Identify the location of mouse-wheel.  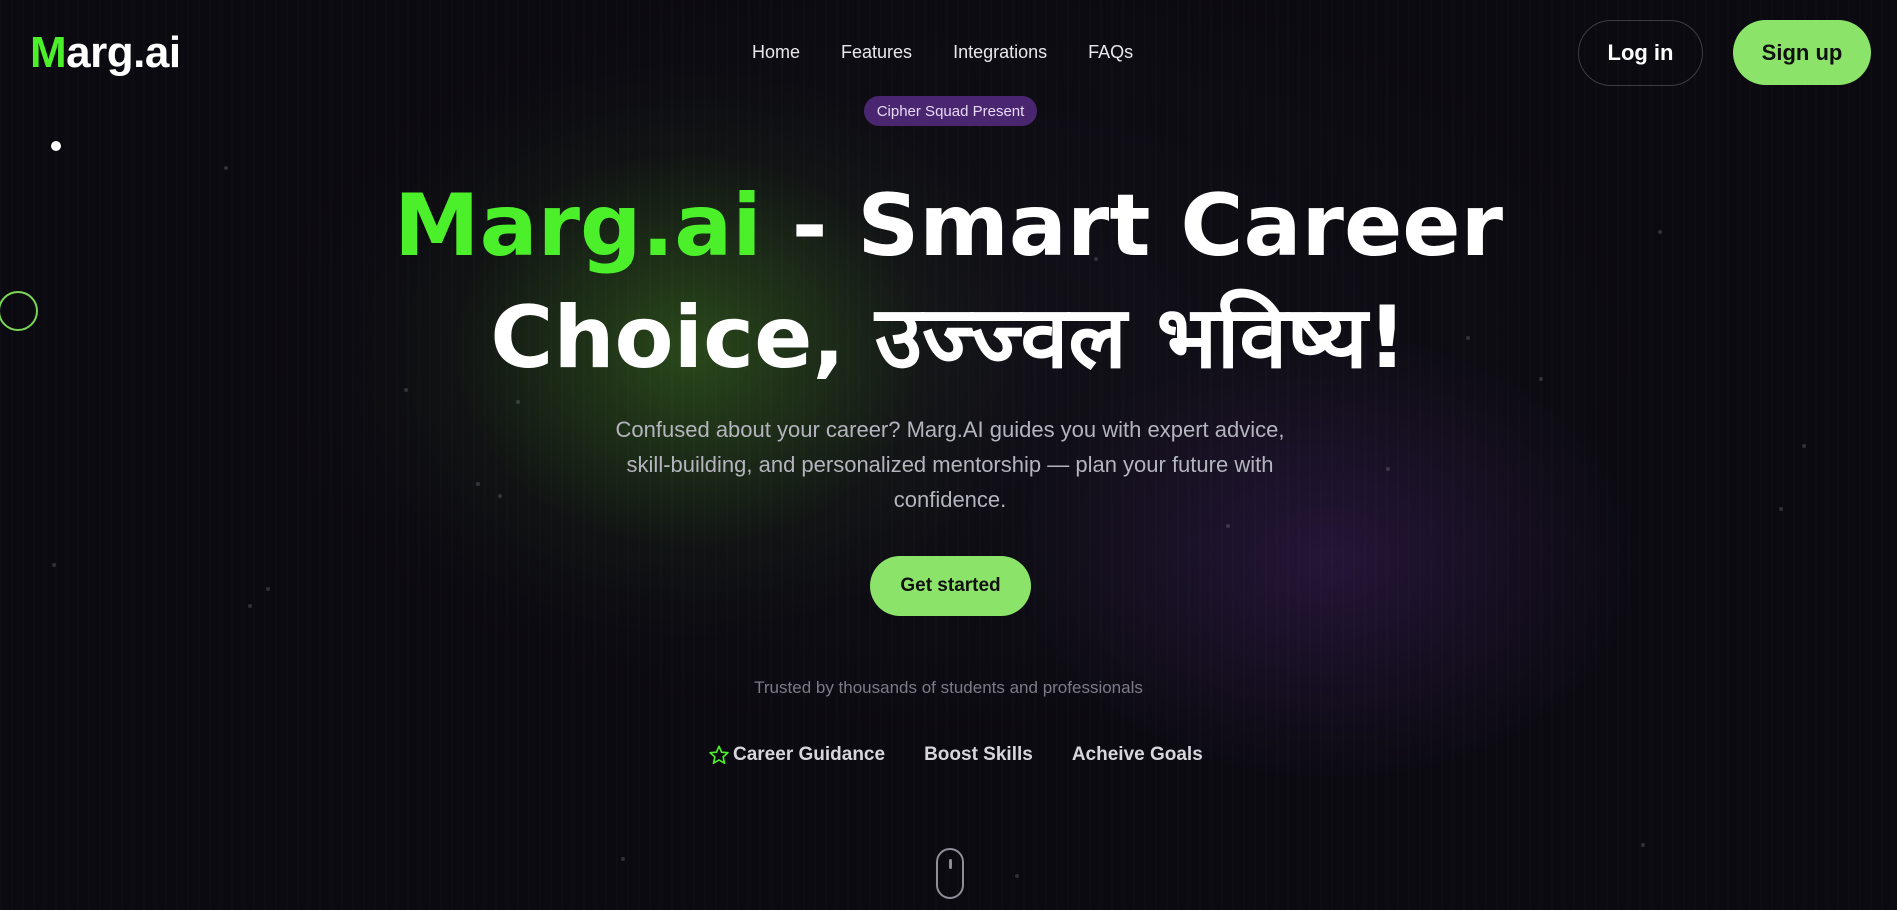
(950, 864).